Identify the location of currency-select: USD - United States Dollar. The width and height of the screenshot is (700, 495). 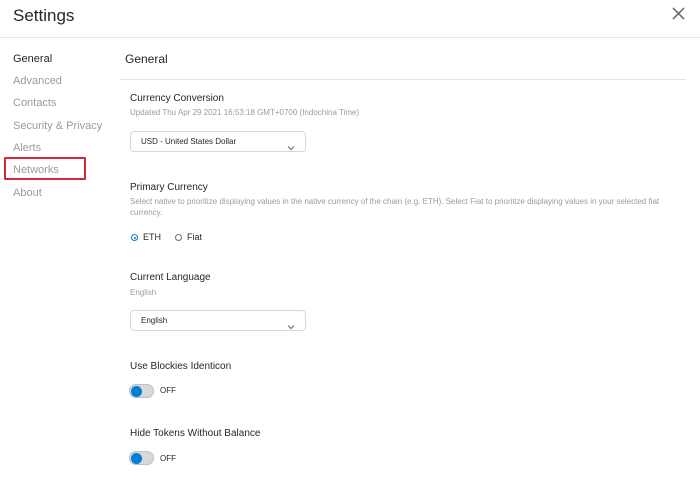
(218, 141).